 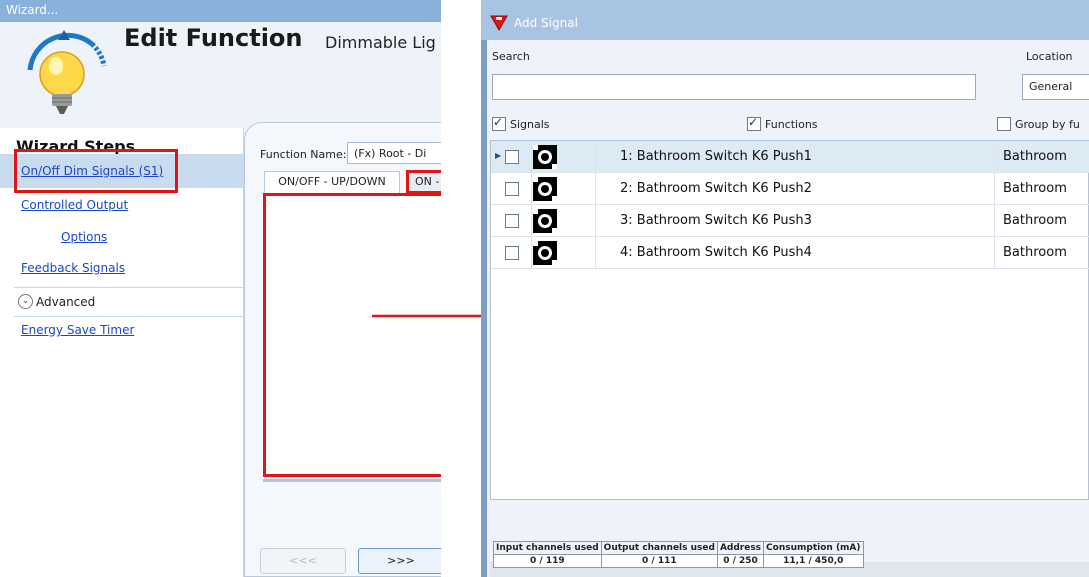 I want to click on signal-name: 2: Bathroom Switch K6 Push2, so click(x=716, y=188).